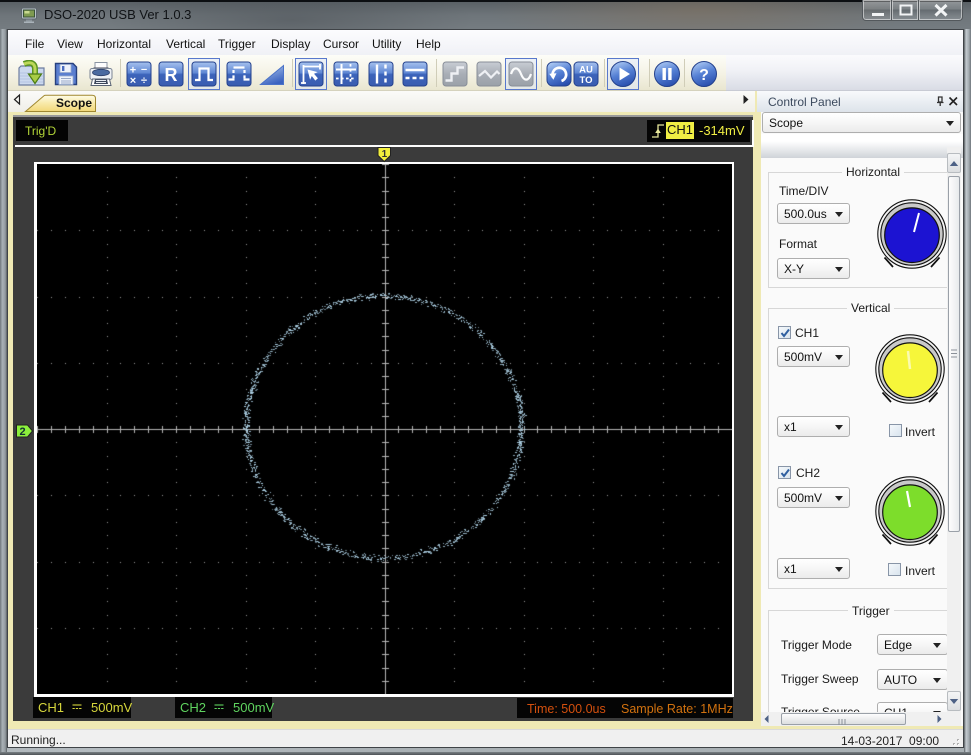 This screenshot has width=971, height=755. I want to click on svg-text: TO, so click(585, 80).